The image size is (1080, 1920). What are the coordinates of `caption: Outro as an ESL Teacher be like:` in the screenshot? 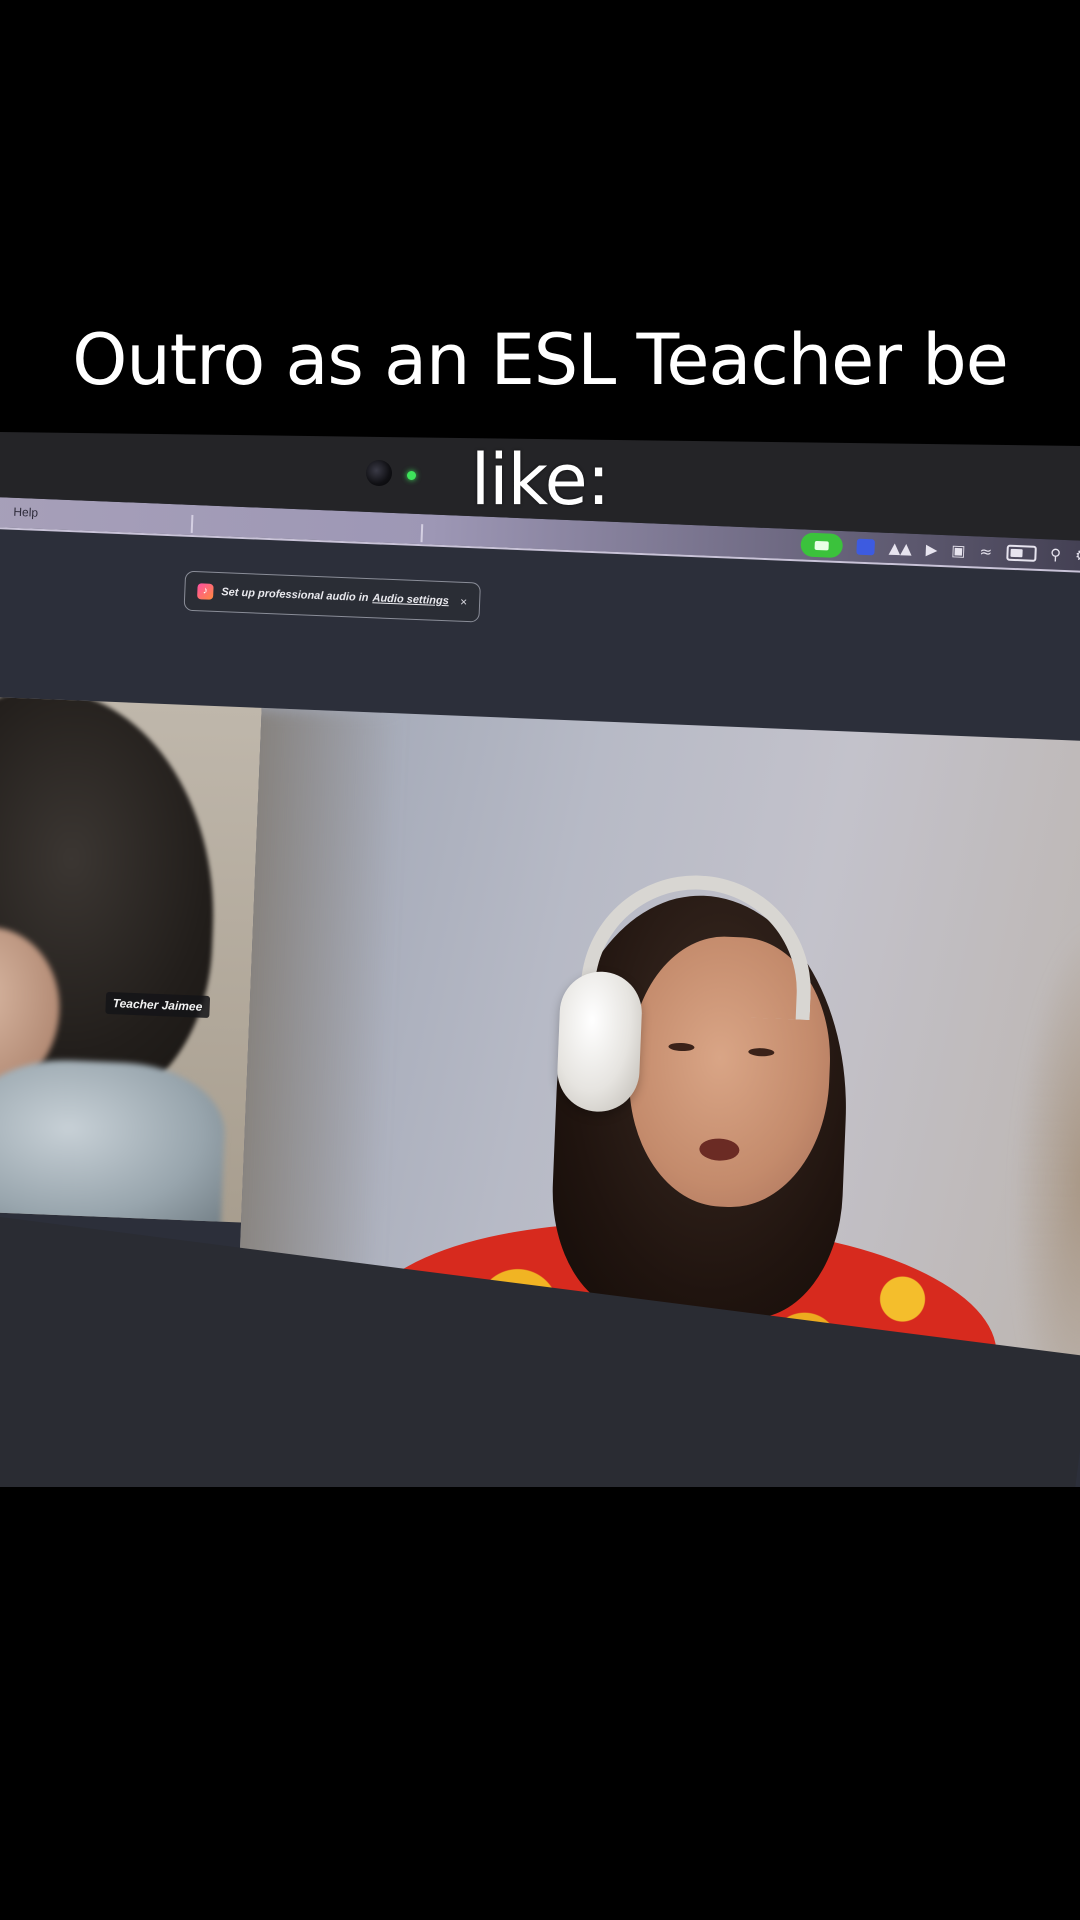 It's located at (540, 420).